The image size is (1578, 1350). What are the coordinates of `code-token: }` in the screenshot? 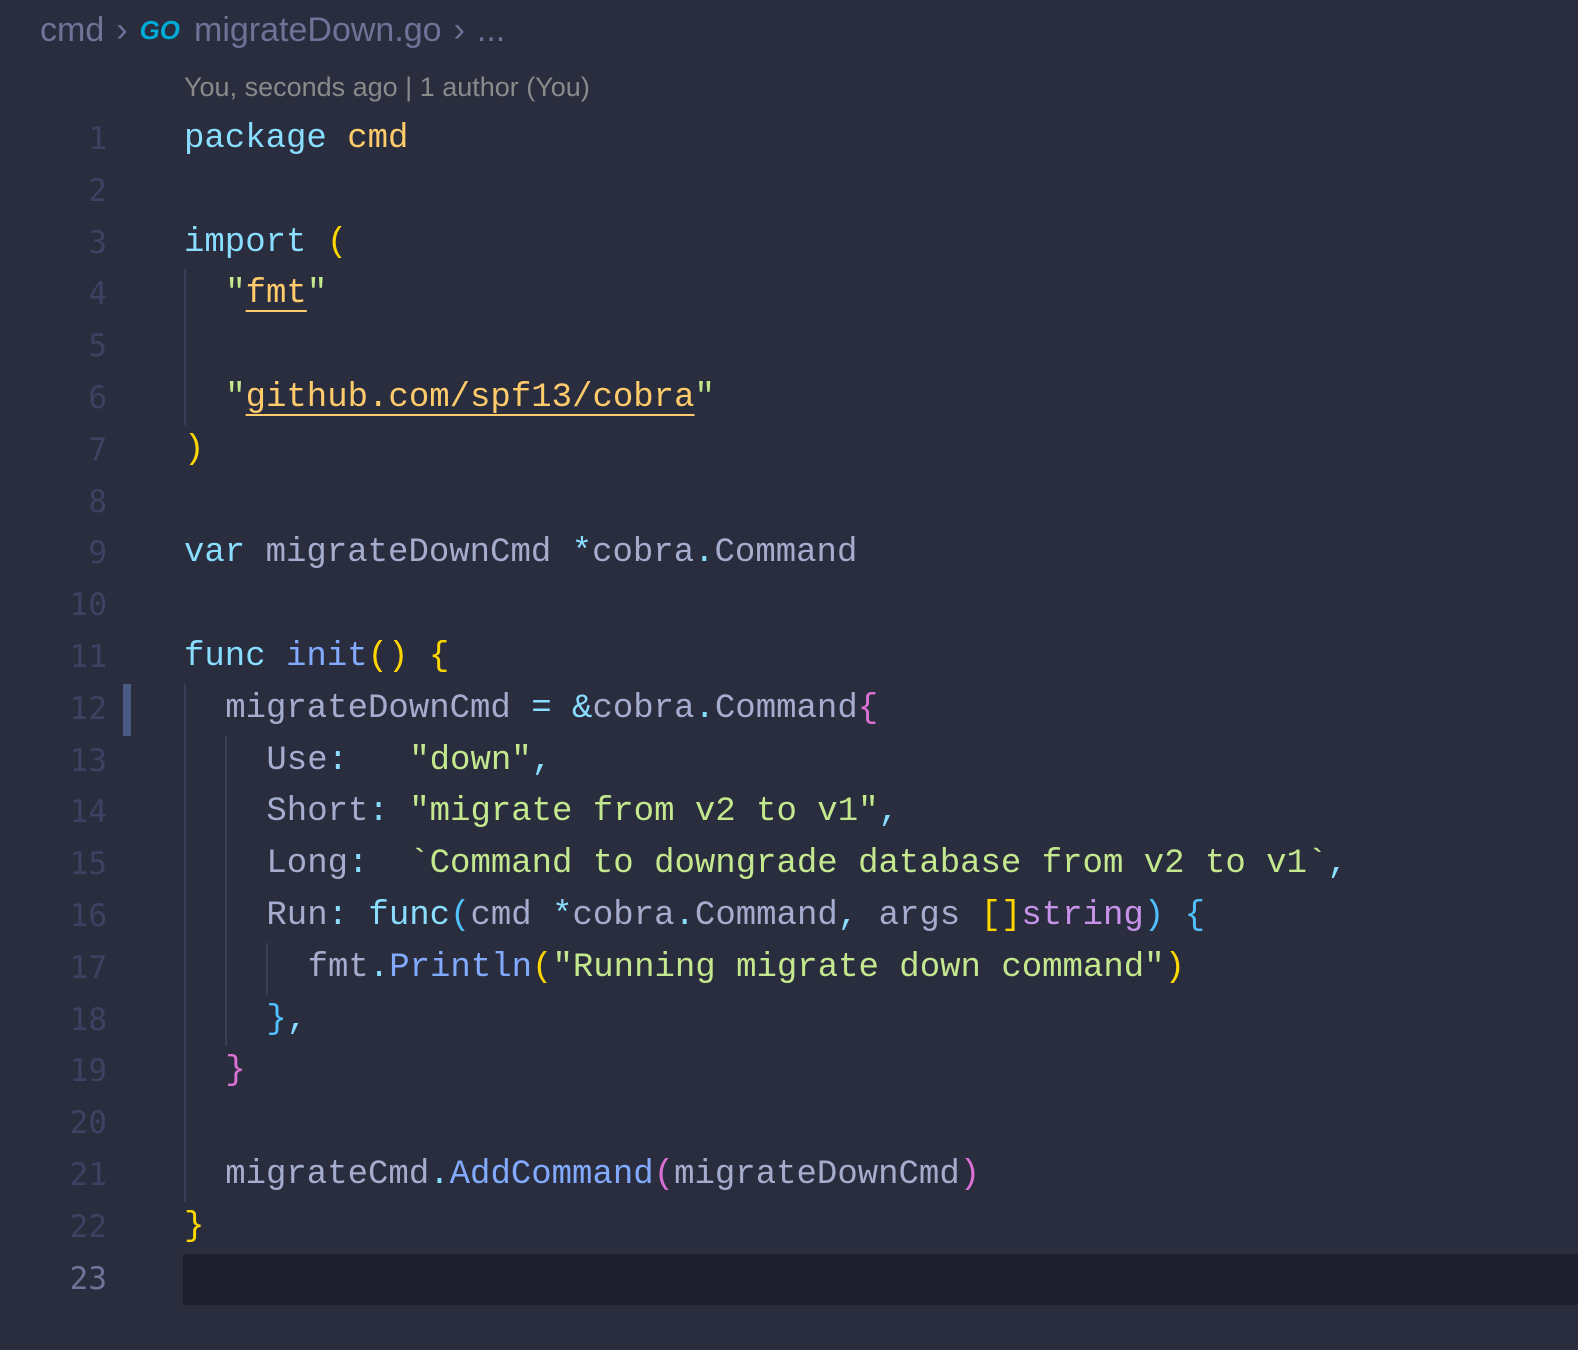 It's located at (235, 1071).